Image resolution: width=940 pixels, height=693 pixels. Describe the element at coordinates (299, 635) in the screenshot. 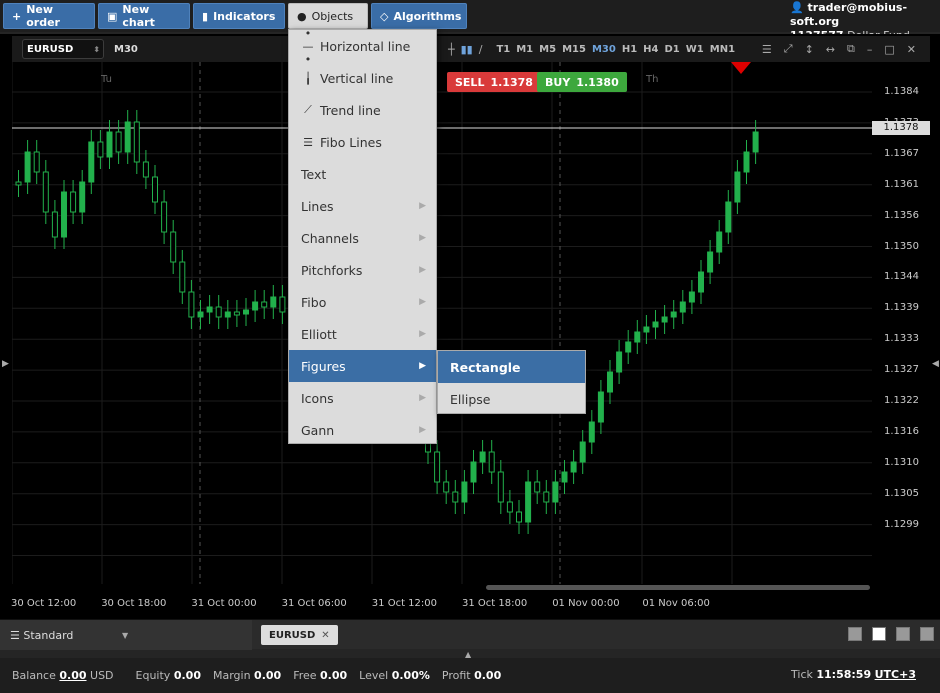

I see `chart-tab: EURUSD ✕` at that location.